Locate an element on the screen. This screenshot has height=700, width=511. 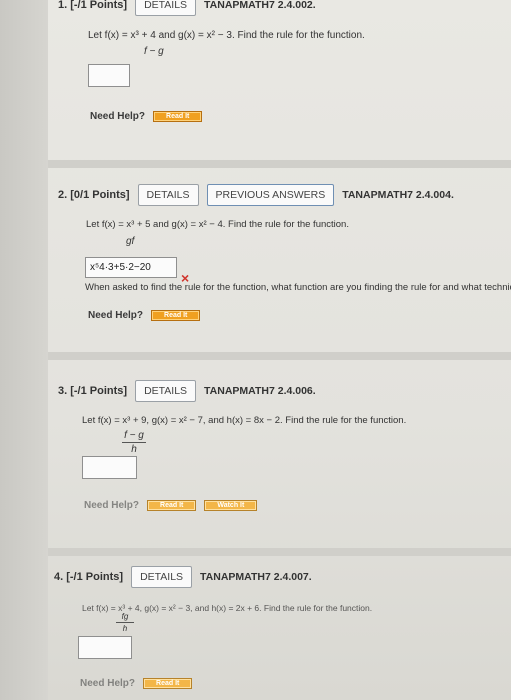
q4-numerator: fg is located at coordinates (125, 616).